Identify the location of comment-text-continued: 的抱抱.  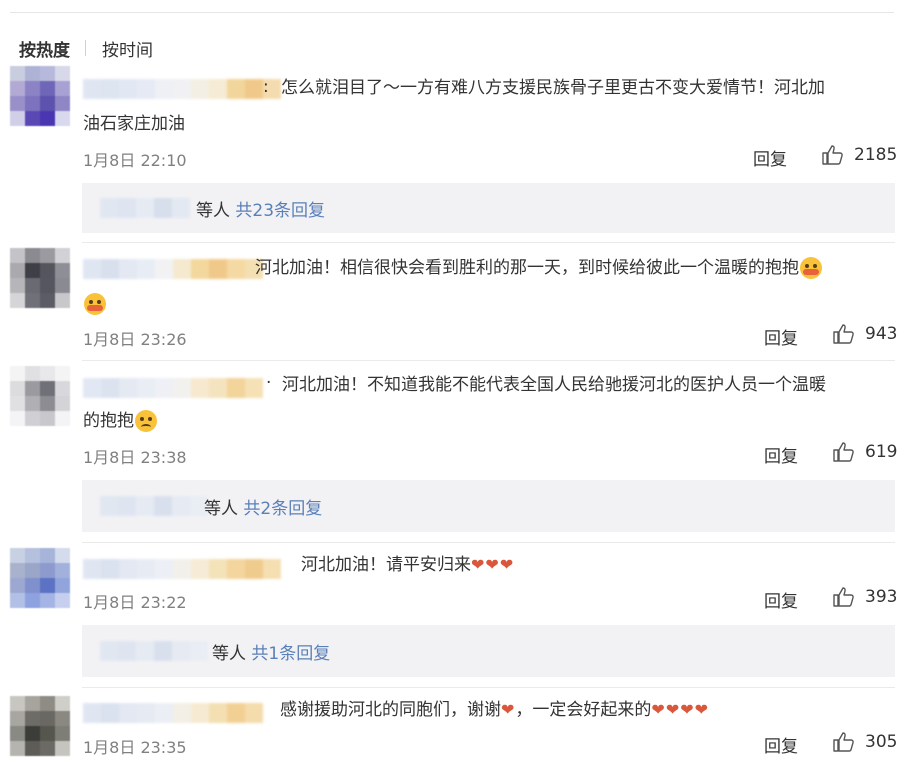
(120, 421).